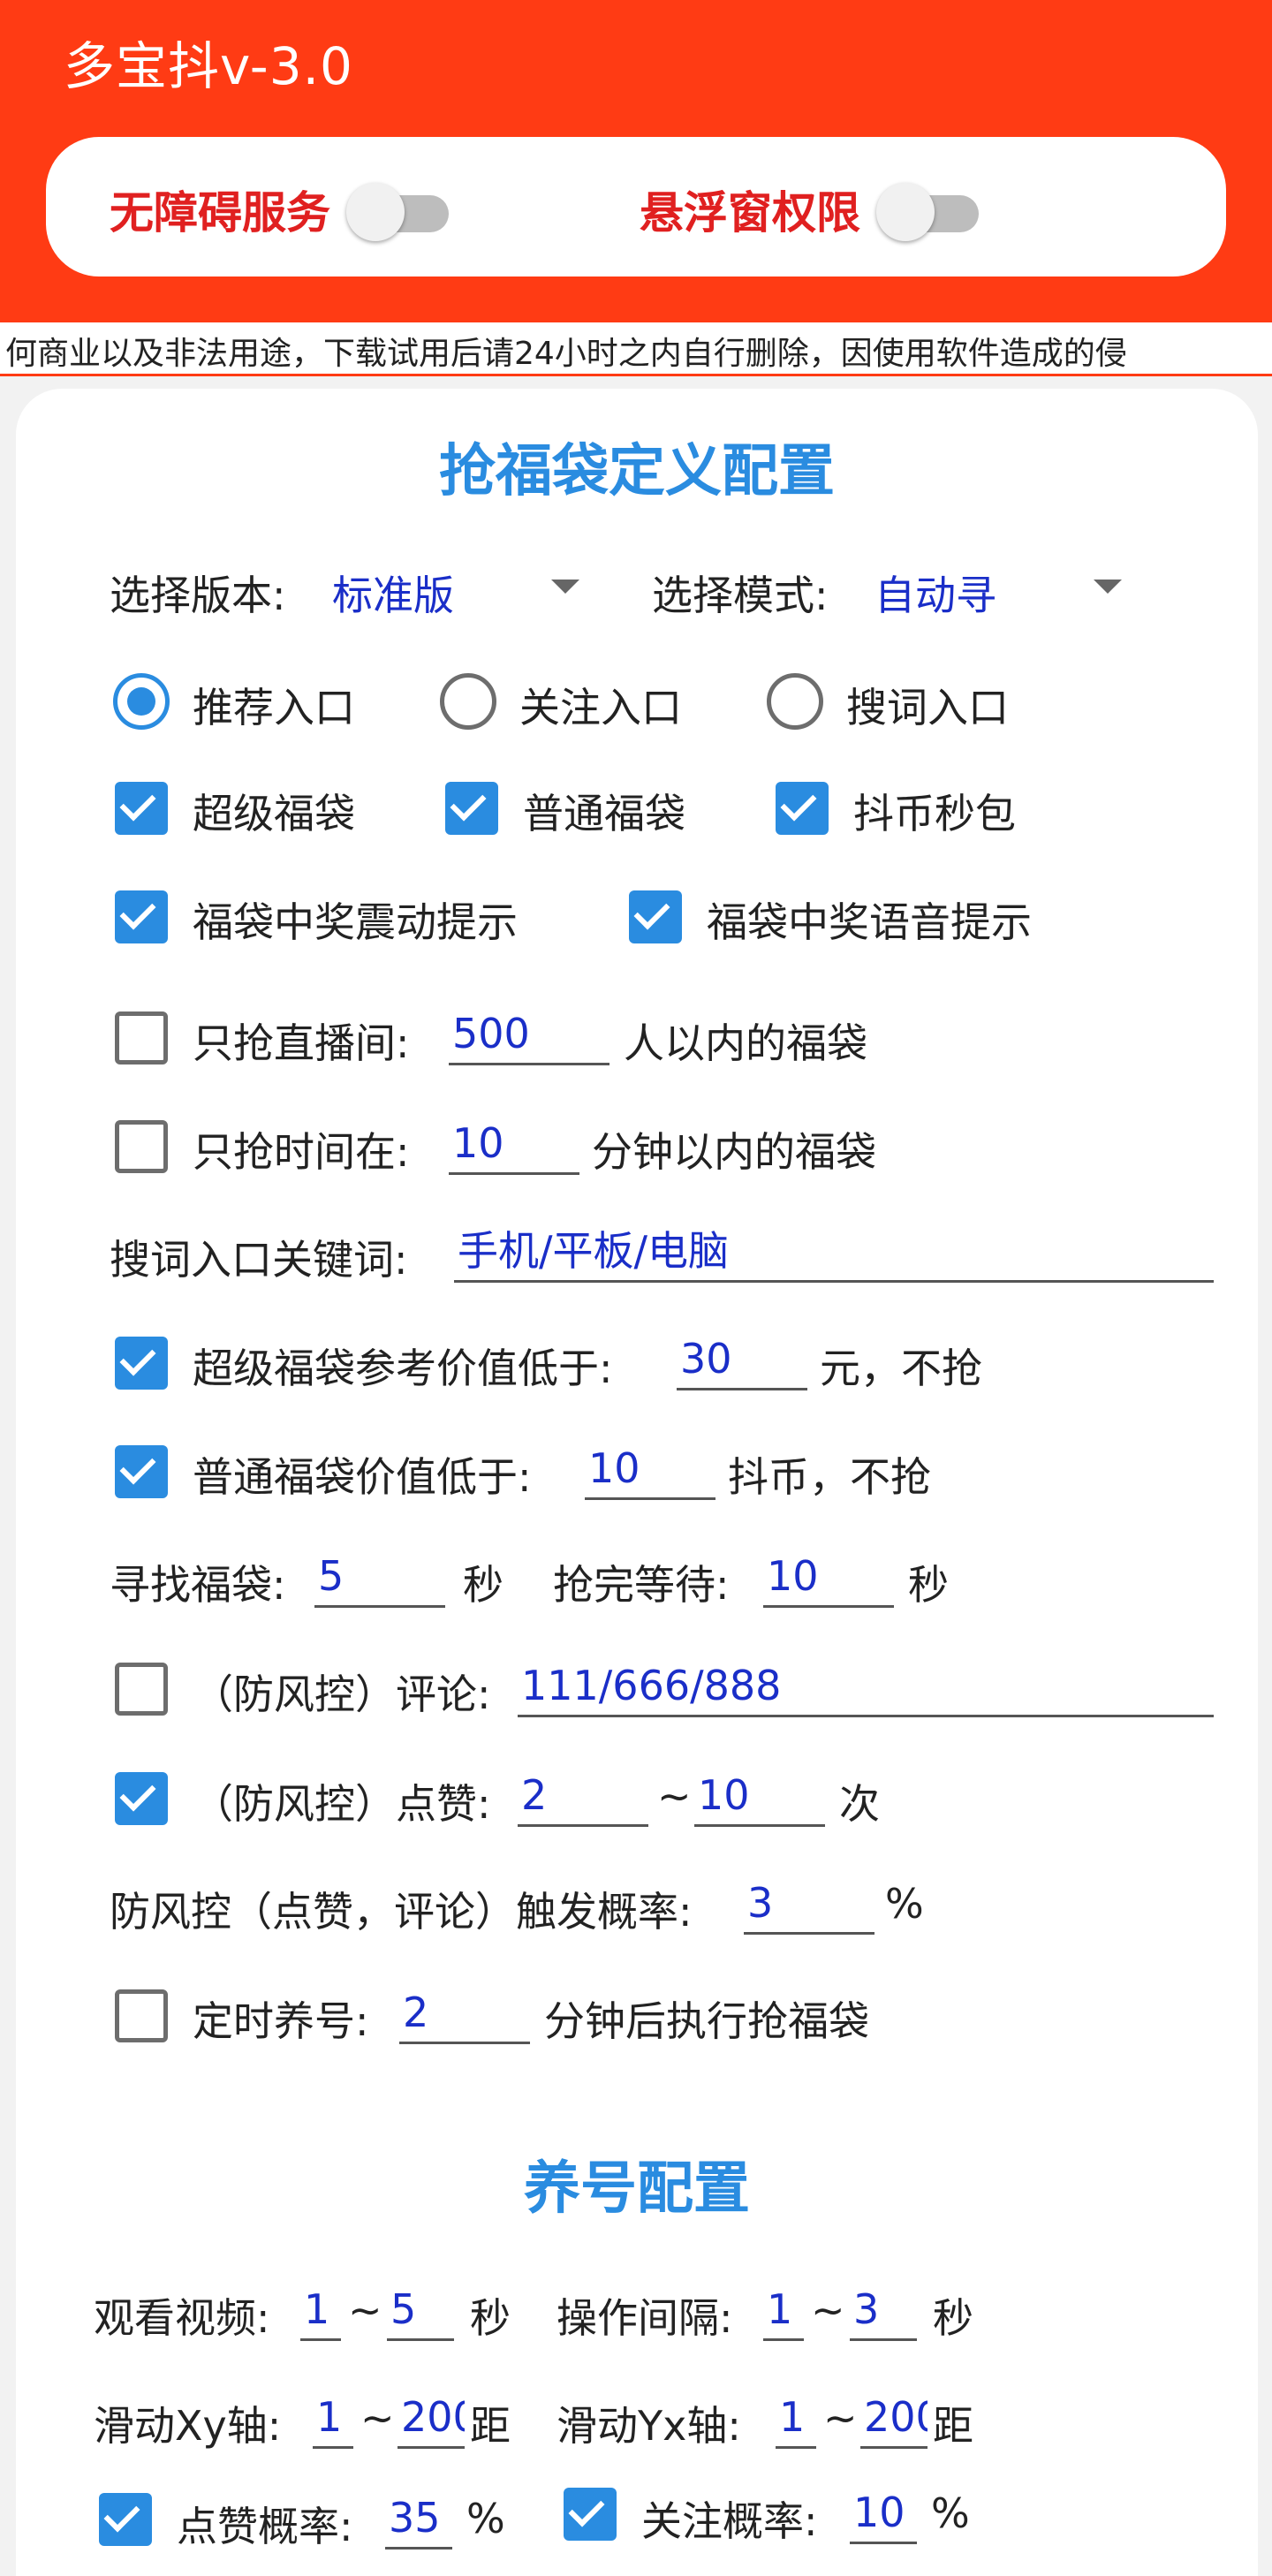  Describe the element at coordinates (641, 1585) in the screenshot. I see `wait-label: 抢完等待:` at that location.